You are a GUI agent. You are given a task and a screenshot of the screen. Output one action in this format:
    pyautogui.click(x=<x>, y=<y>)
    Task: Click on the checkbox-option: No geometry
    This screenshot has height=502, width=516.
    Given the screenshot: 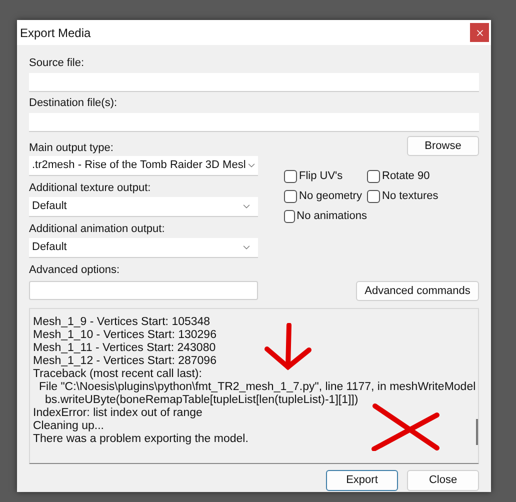 What is the action you would take?
    pyautogui.click(x=325, y=196)
    